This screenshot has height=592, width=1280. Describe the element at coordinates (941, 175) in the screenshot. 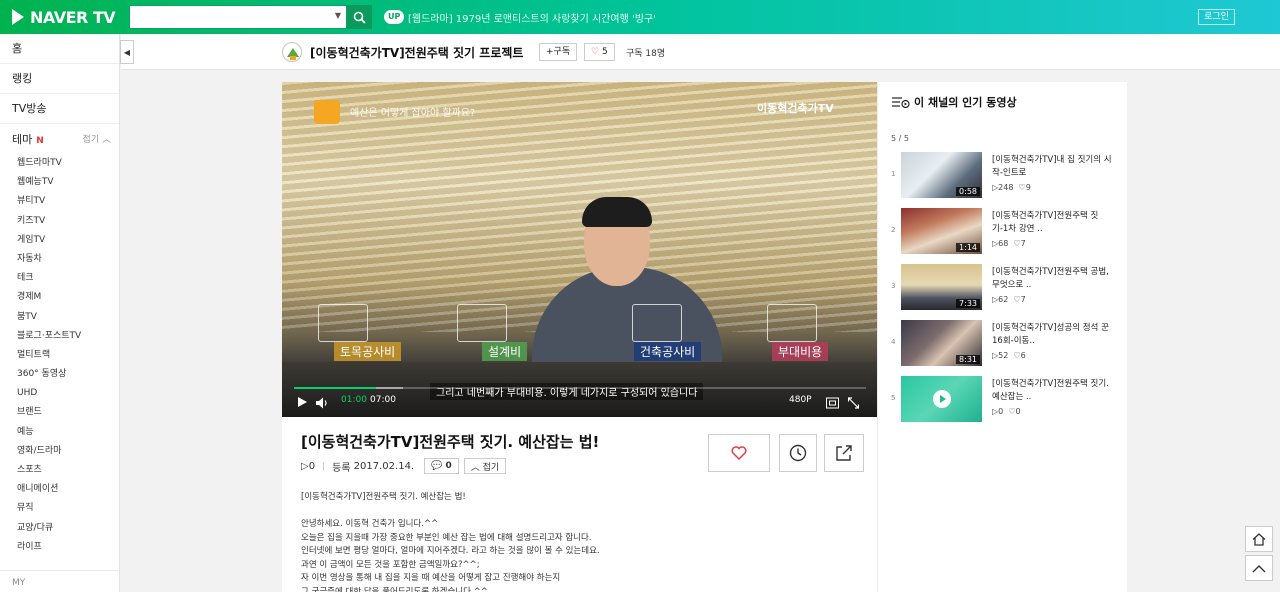

I see `video-thumbnail: 0:58` at that location.